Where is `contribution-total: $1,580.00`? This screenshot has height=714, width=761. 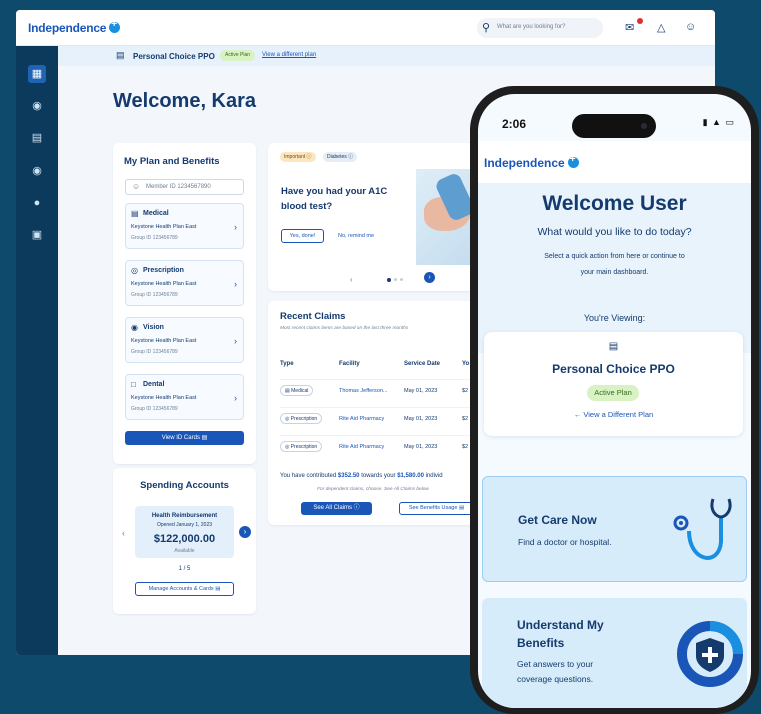 contribution-total: $1,580.00 is located at coordinates (410, 476).